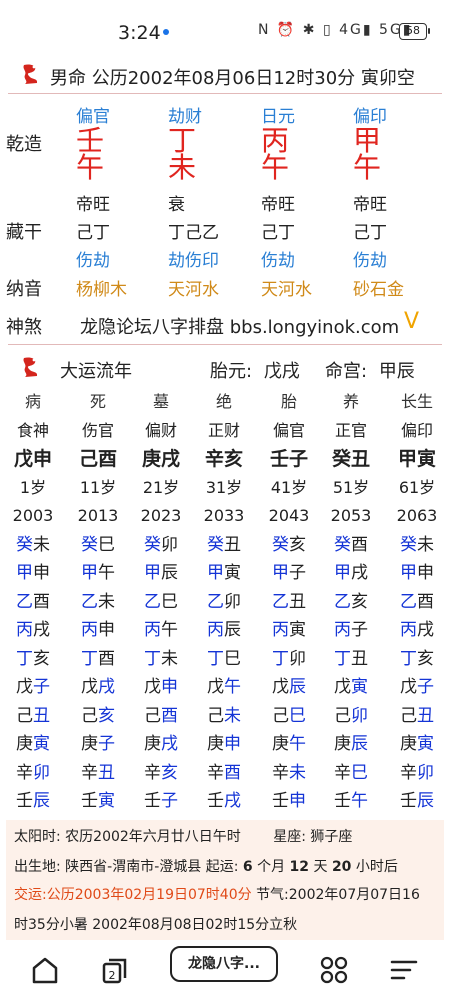 Image resolution: width=450 pixels, height=1000 pixels. I want to click on dragon-logo-icon, so click(31, 367).